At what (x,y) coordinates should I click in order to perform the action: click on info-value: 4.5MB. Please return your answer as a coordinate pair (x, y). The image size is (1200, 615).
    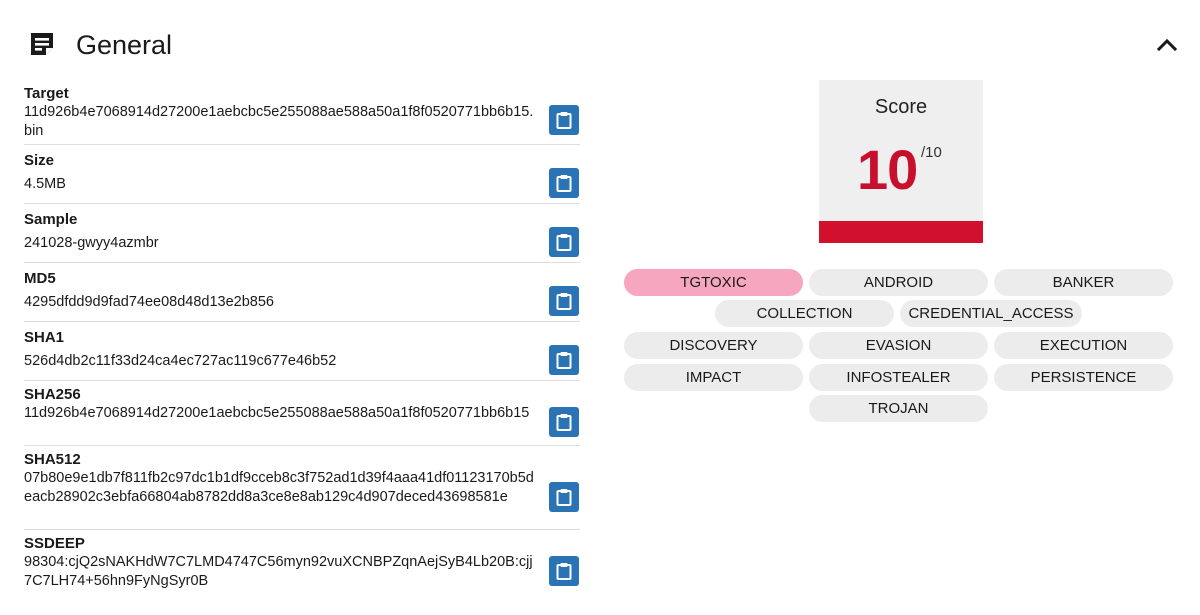
    Looking at the image, I should click on (45, 184).